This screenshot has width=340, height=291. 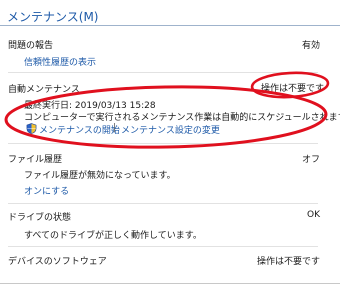 I want to click on start-maintenance-link: メンテナンスの開始, so click(x=79, y=129).